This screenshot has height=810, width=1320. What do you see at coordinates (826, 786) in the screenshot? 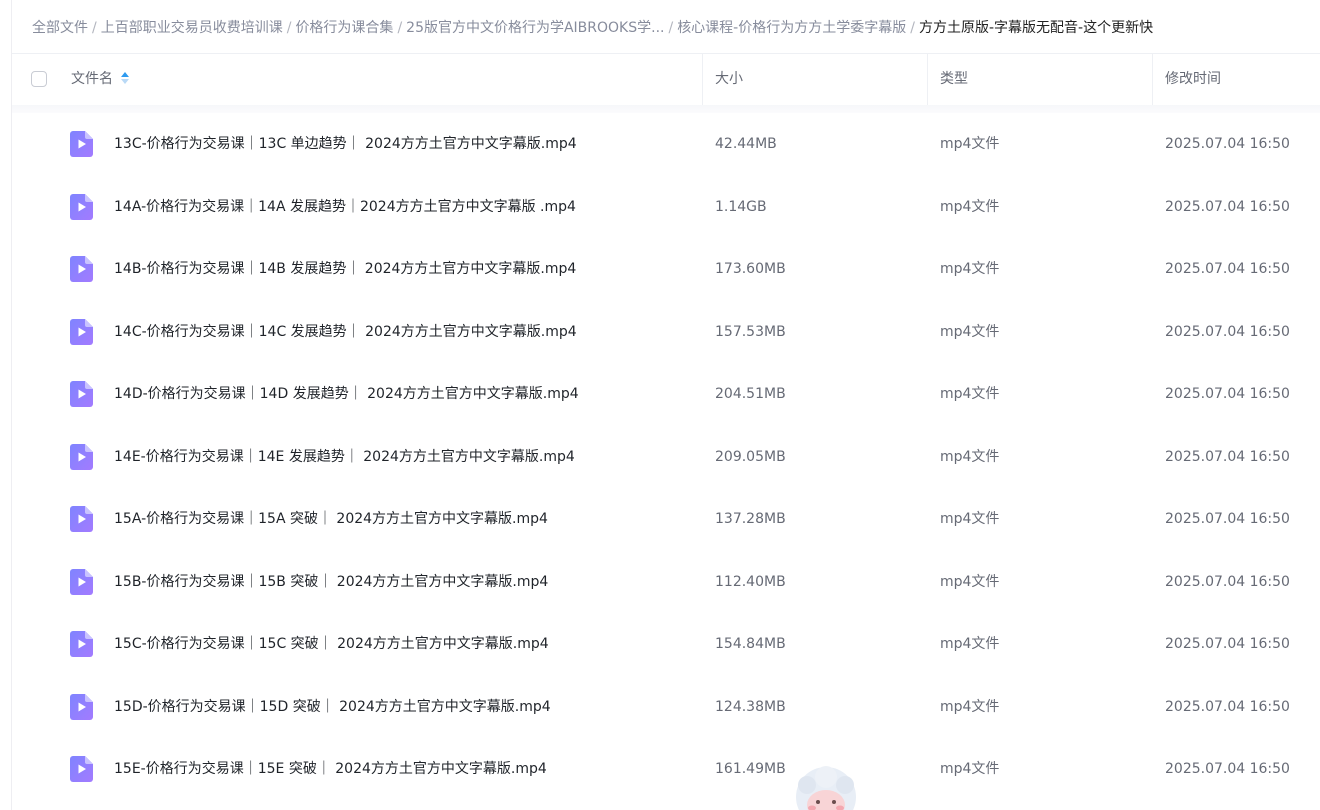
I see `mascot-avatar-icon` at bounding box center [826, 786].